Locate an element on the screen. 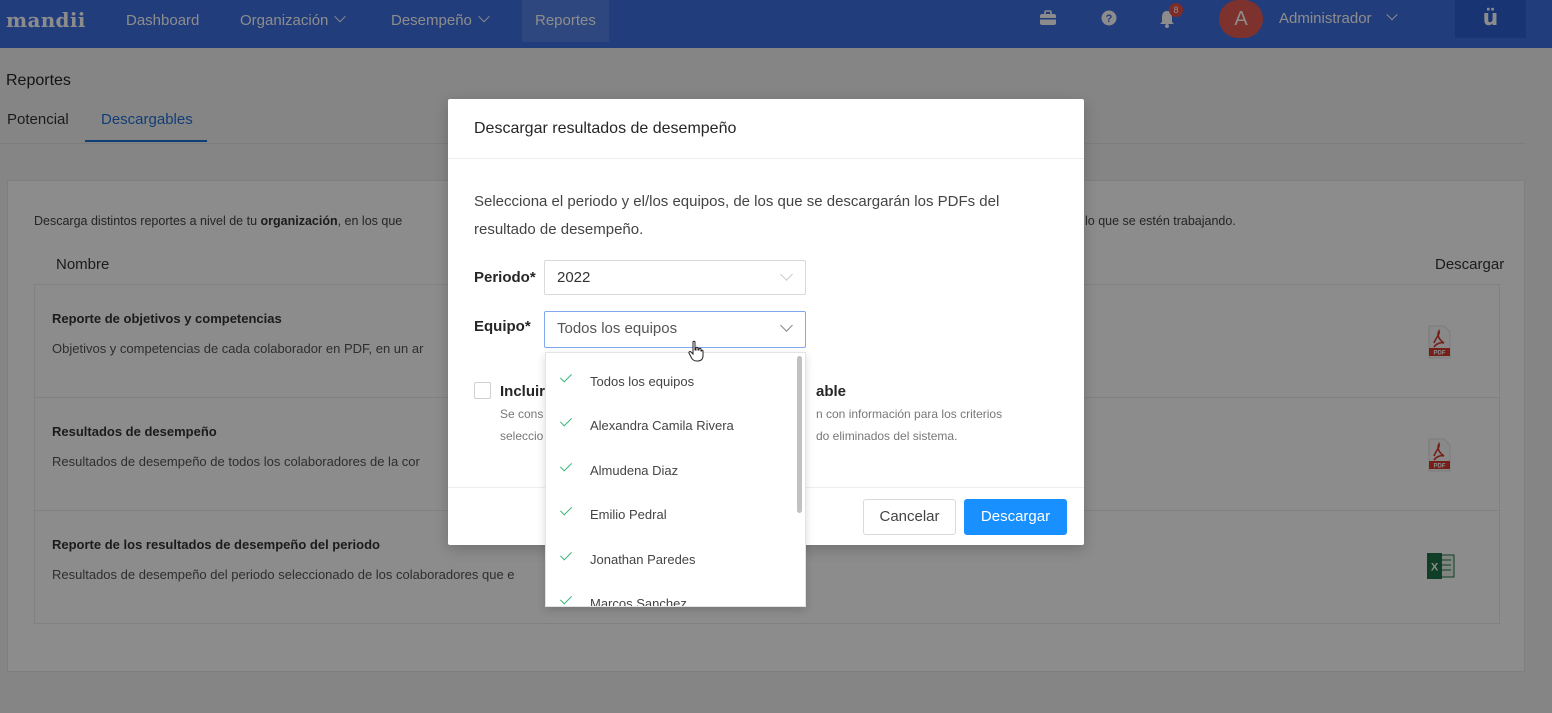  modal-header: Descargar resultados de desempeño is located at coordinates (766, 129).